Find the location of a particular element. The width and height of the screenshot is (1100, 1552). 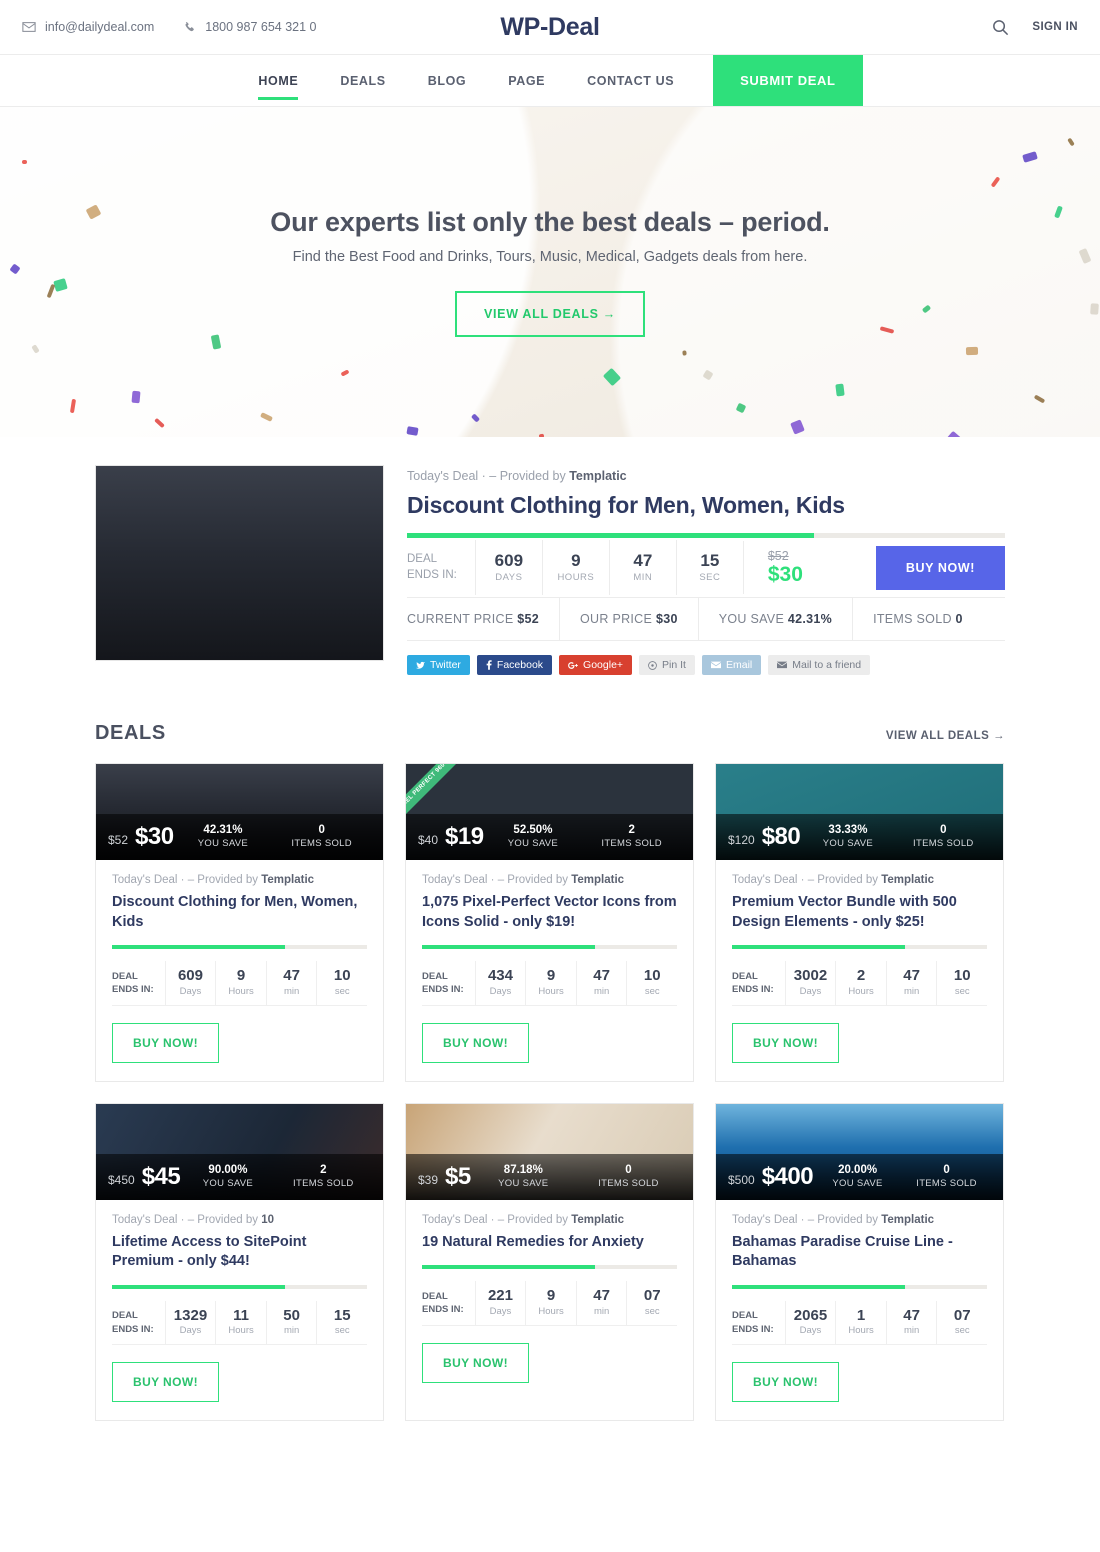

search-icon is located at coordinates (1000, 27).